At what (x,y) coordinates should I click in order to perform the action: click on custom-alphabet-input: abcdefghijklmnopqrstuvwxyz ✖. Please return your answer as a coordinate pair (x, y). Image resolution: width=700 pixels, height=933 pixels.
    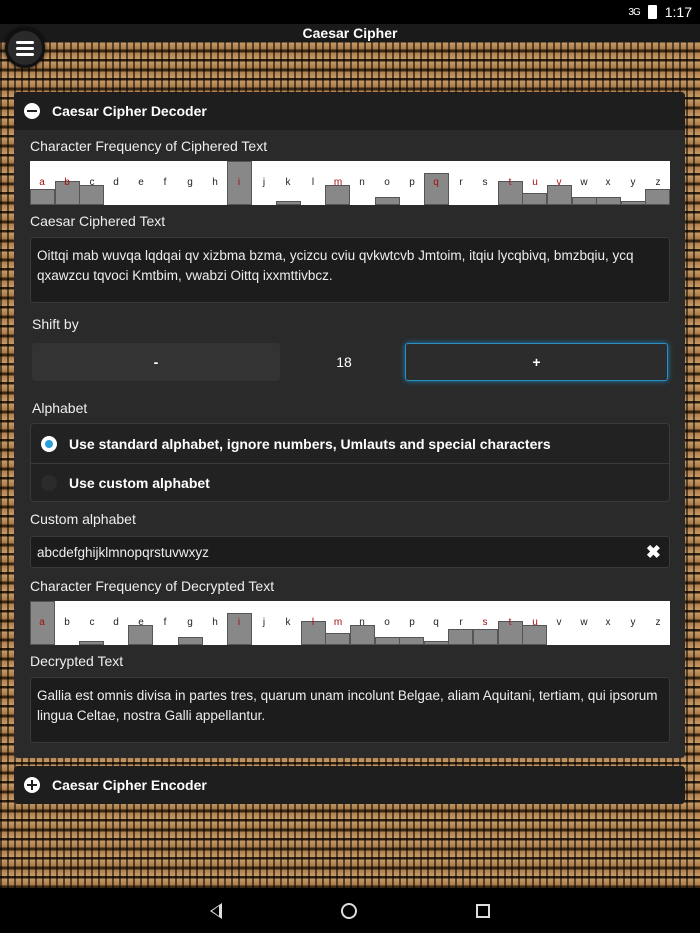
    Looking at the image, I should click on (350, 552).